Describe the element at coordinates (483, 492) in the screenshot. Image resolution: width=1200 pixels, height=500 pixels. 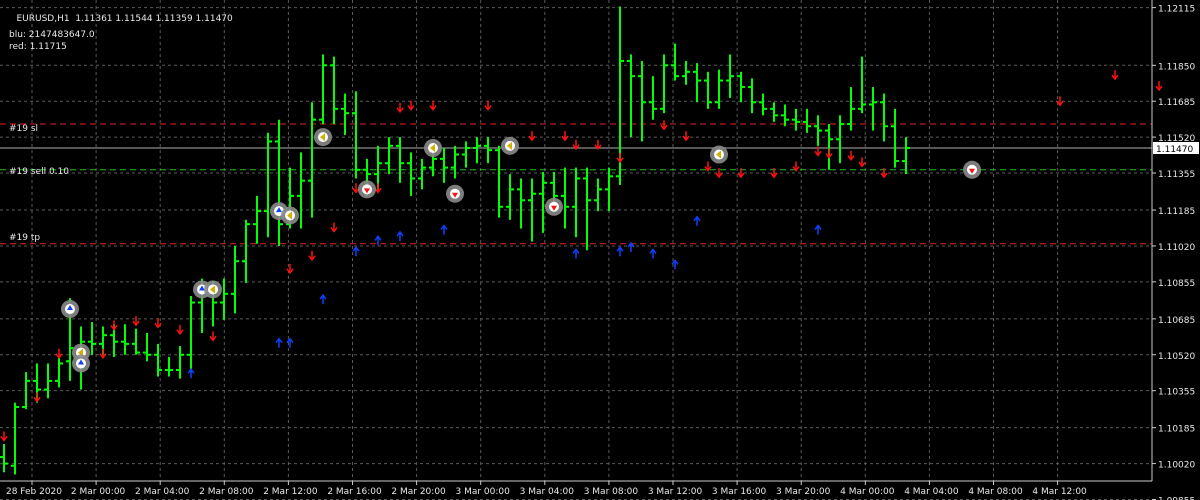
I see `x-tick-label: 3 Mar 00:00` at that location.